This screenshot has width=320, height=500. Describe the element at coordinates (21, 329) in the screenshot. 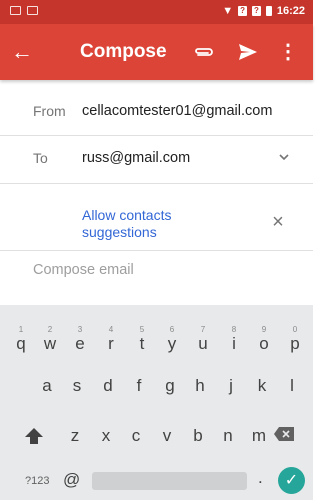

I see `key-hint: 1` at that location.